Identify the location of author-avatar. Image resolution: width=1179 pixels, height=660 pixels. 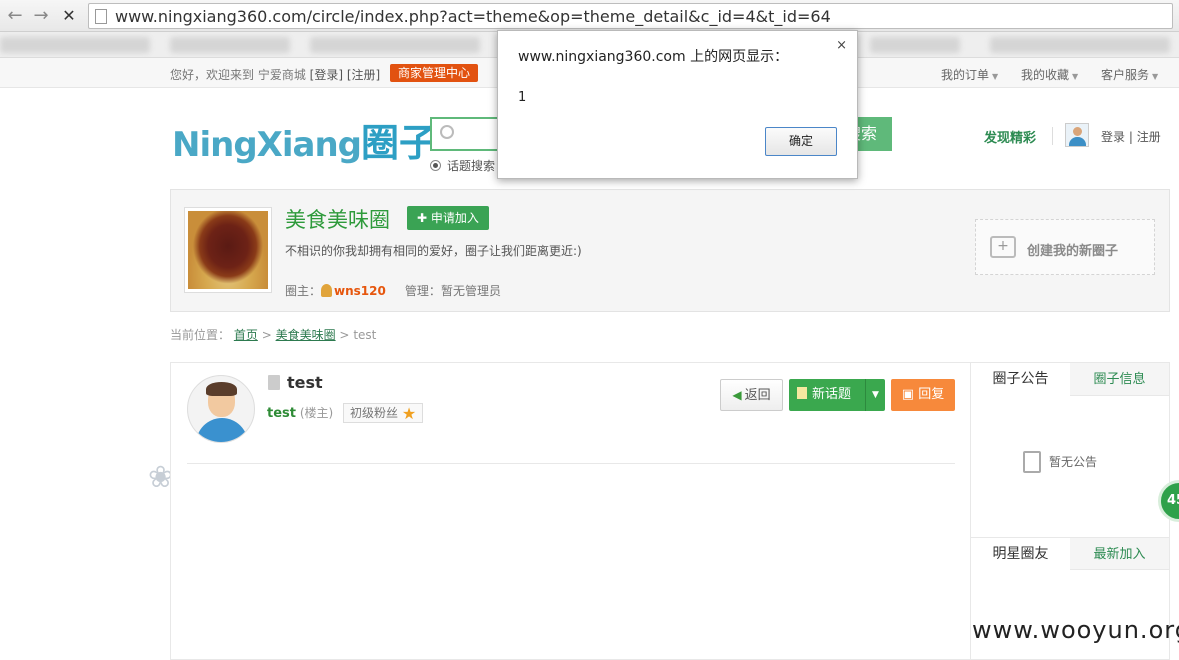
(221, 409).